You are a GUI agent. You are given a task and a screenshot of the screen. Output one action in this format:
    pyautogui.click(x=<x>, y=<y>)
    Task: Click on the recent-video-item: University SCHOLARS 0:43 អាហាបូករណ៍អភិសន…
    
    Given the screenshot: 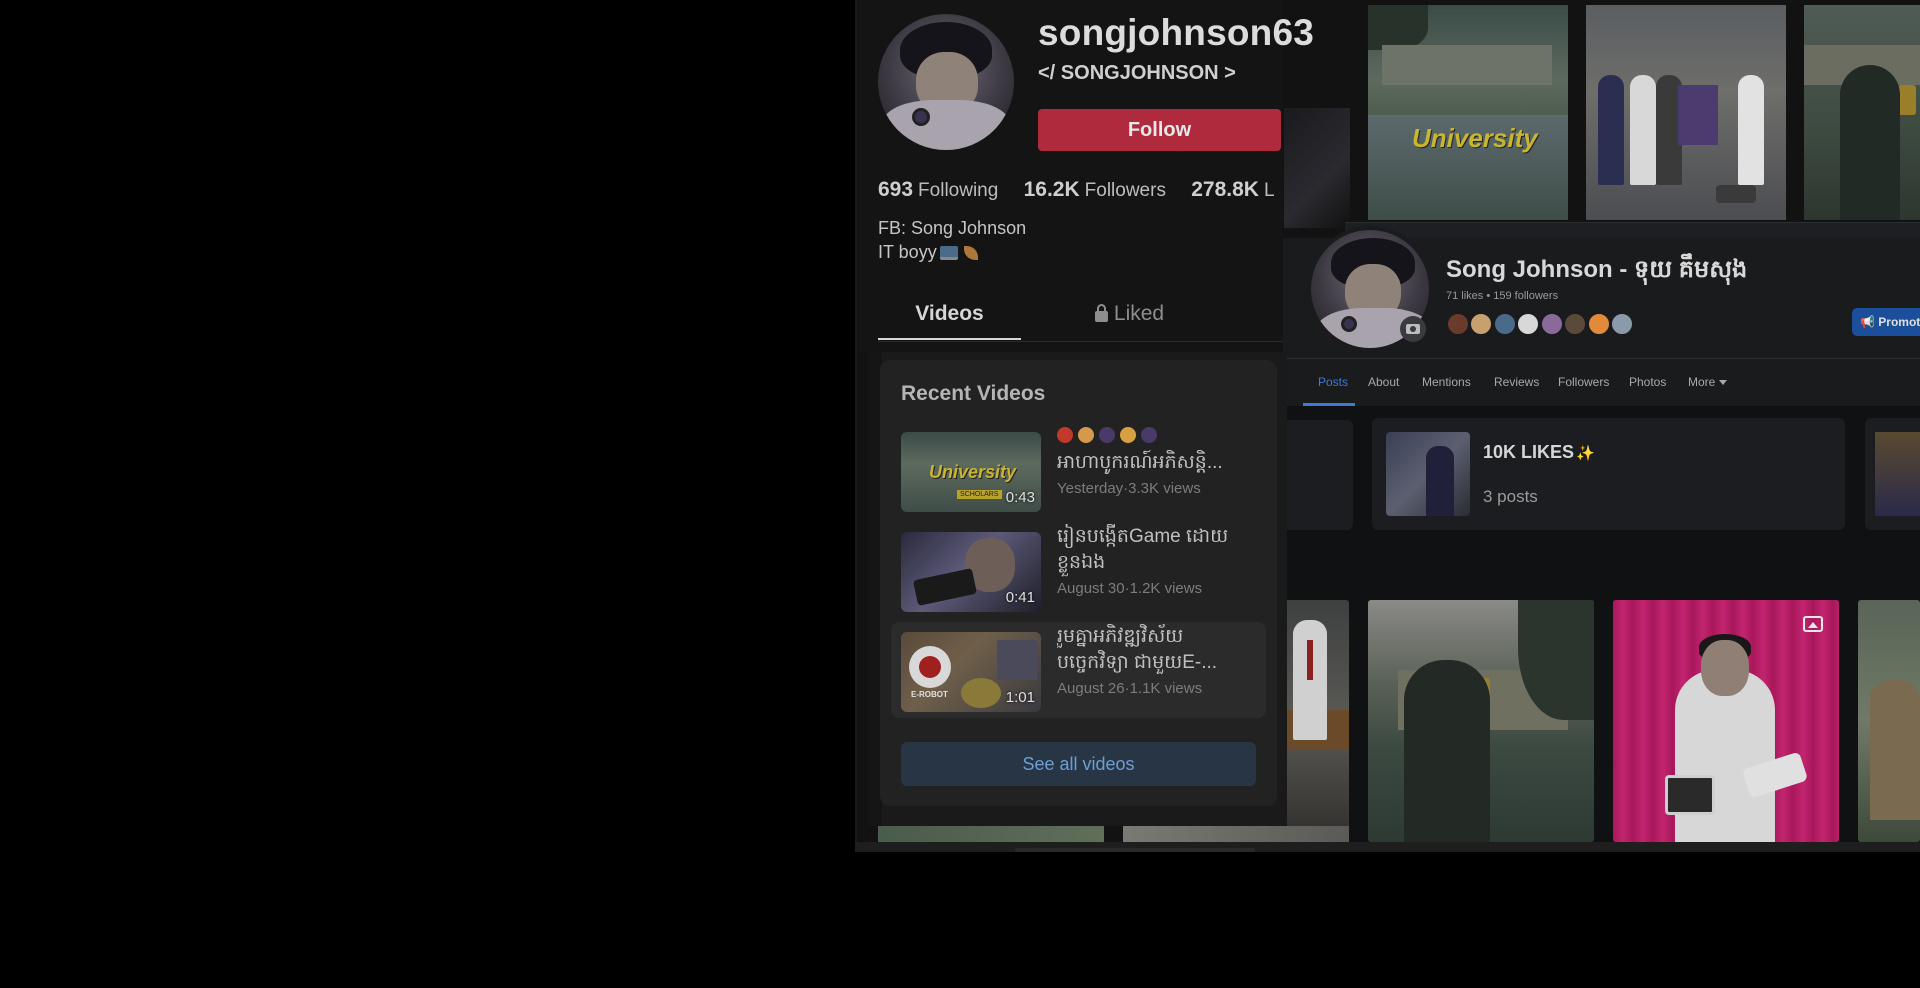 What is the action you would take?
    pyautogui.click(x=1078, y=470)
    